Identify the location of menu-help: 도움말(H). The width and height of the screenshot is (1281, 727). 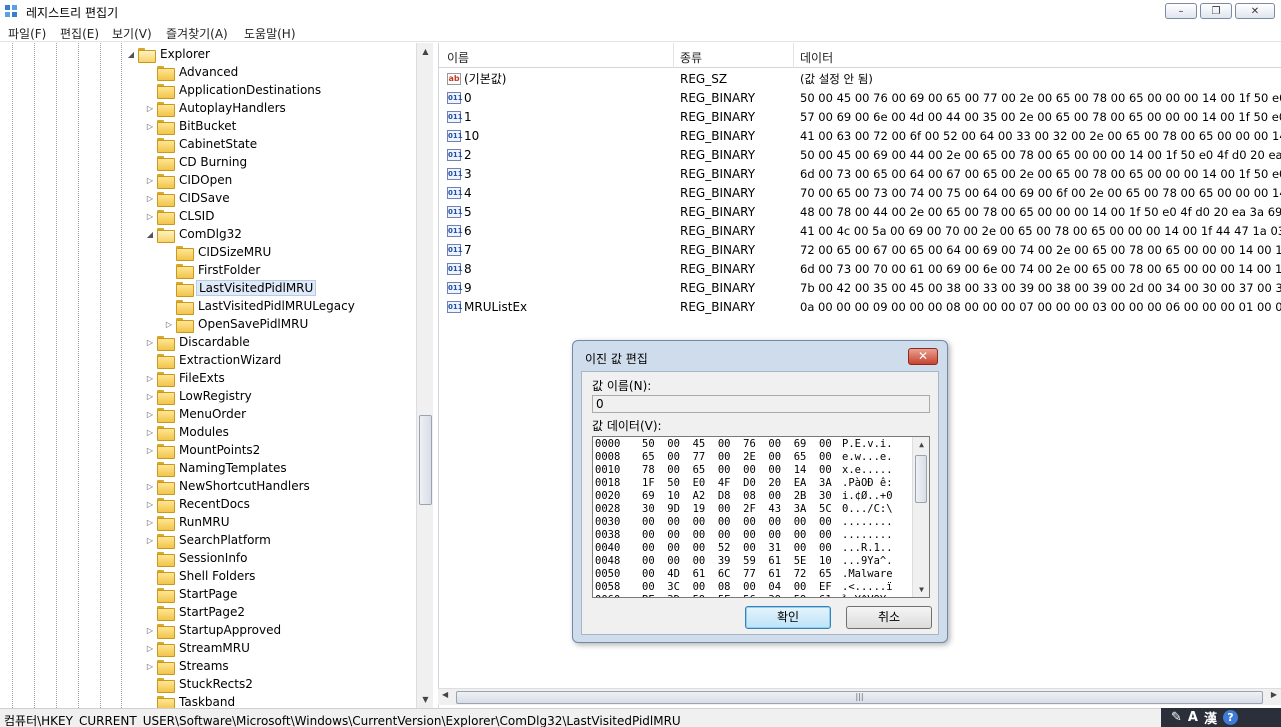
(270, 33).